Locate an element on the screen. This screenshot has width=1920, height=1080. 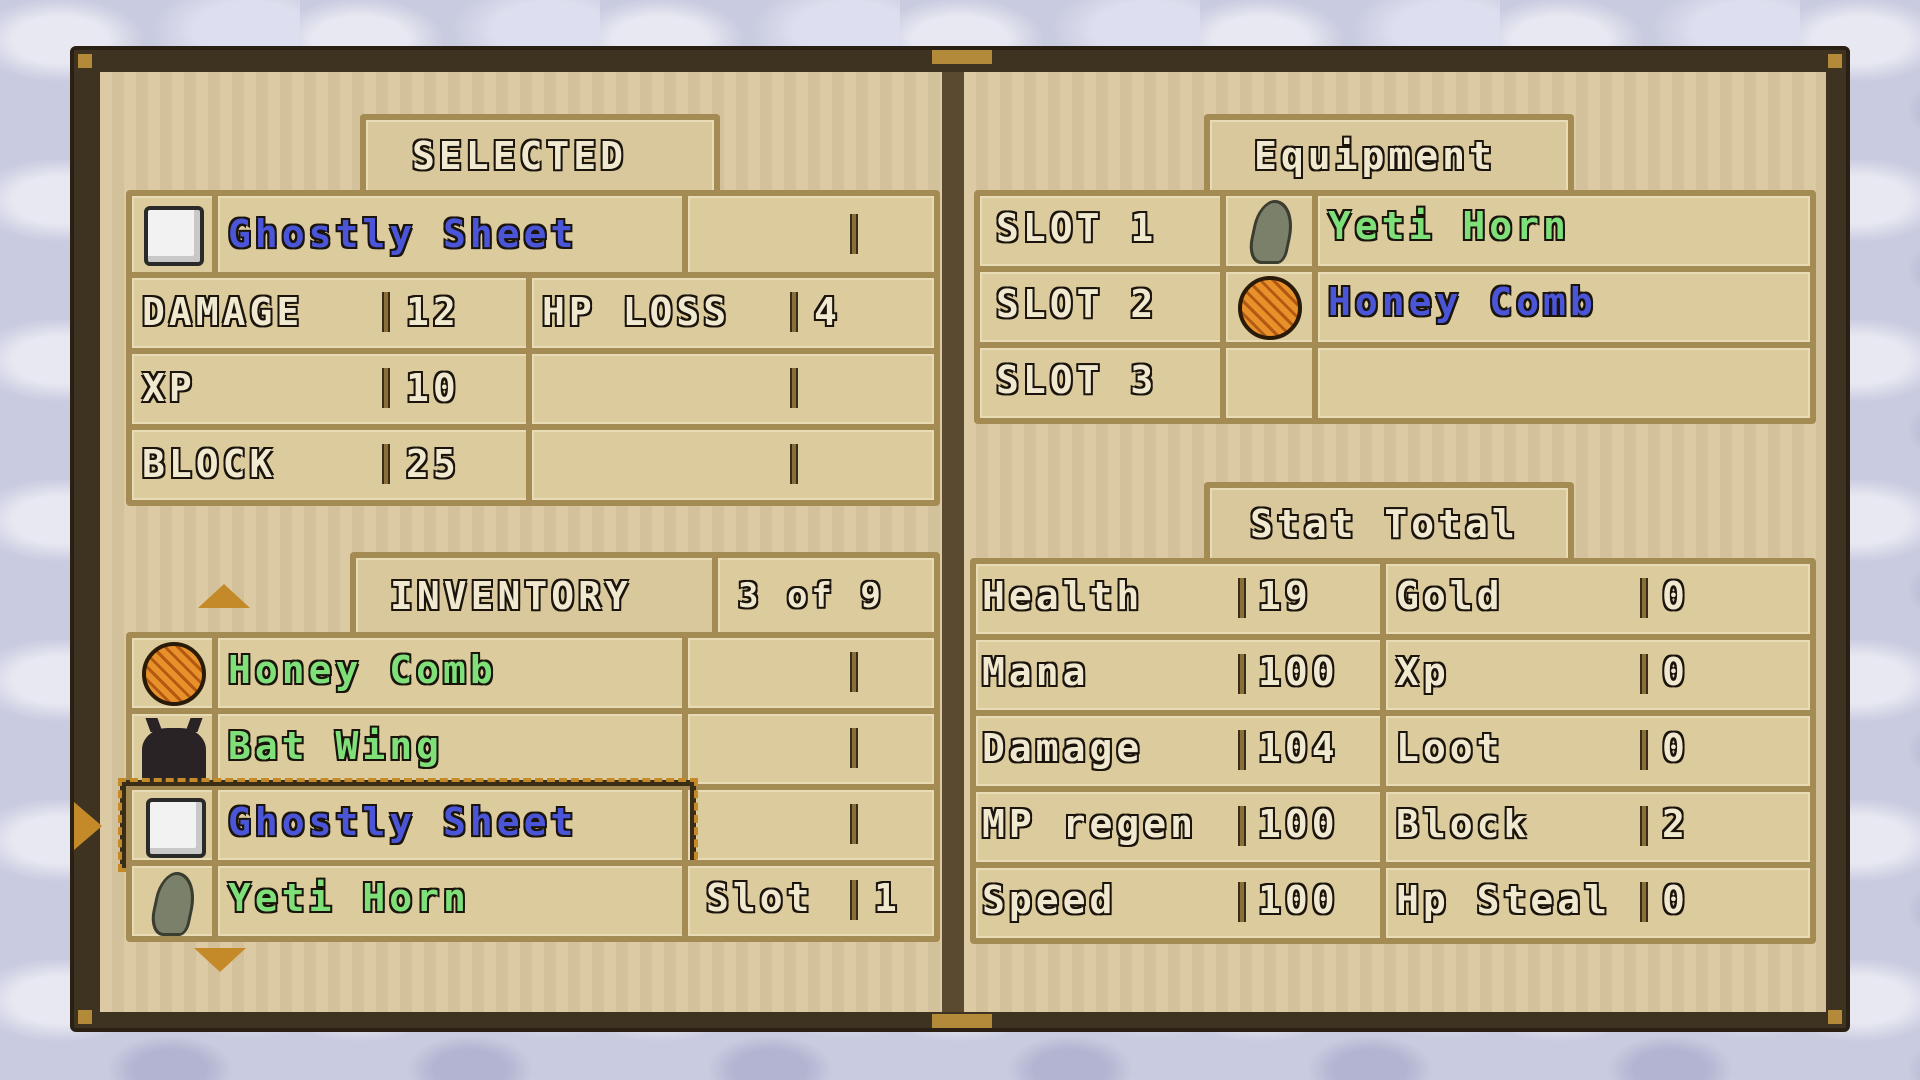
stat-total-value: 104 is located at coordinates (1298, 748).